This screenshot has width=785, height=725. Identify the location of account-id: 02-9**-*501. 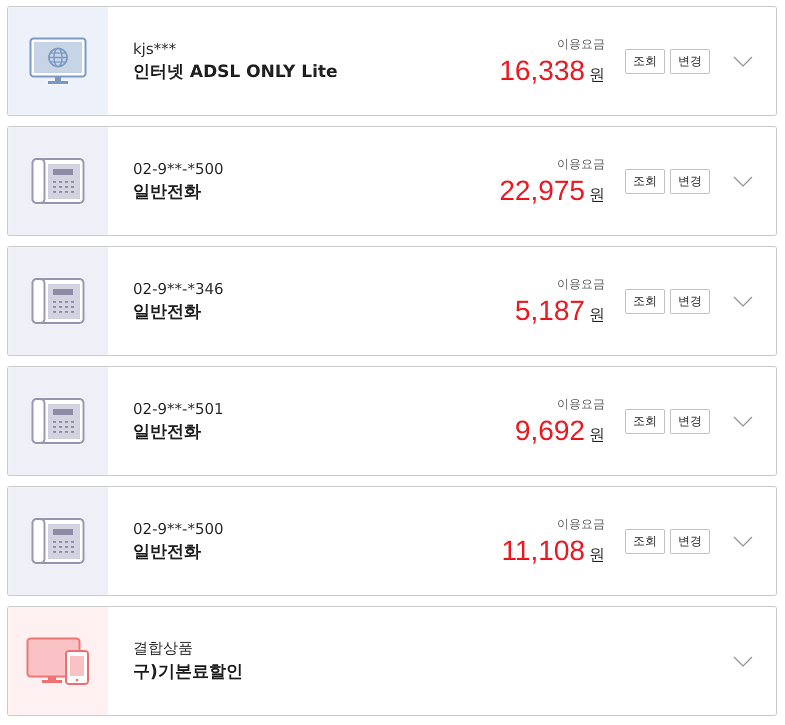
(179, 409).